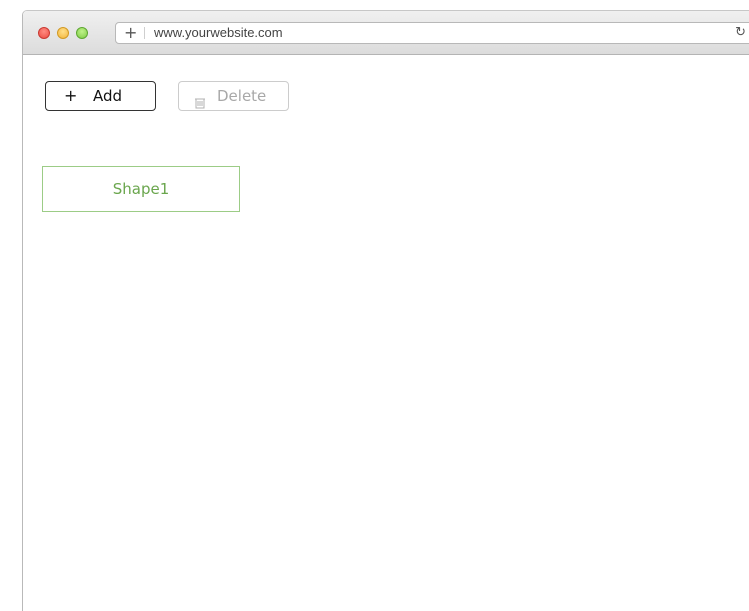 Image resolution: width=749 pixels, height=611 pixels. What do you see at coordinates (218, 33) in the screenshot?
I see `url-text: www.yourwebsite.com` at bounding box center [218, 33].